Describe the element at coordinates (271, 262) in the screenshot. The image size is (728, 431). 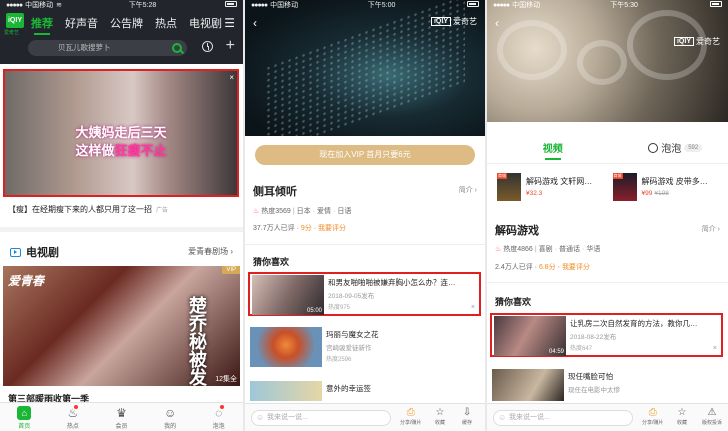
I see `section-title: 猜你喜欢` at that location.